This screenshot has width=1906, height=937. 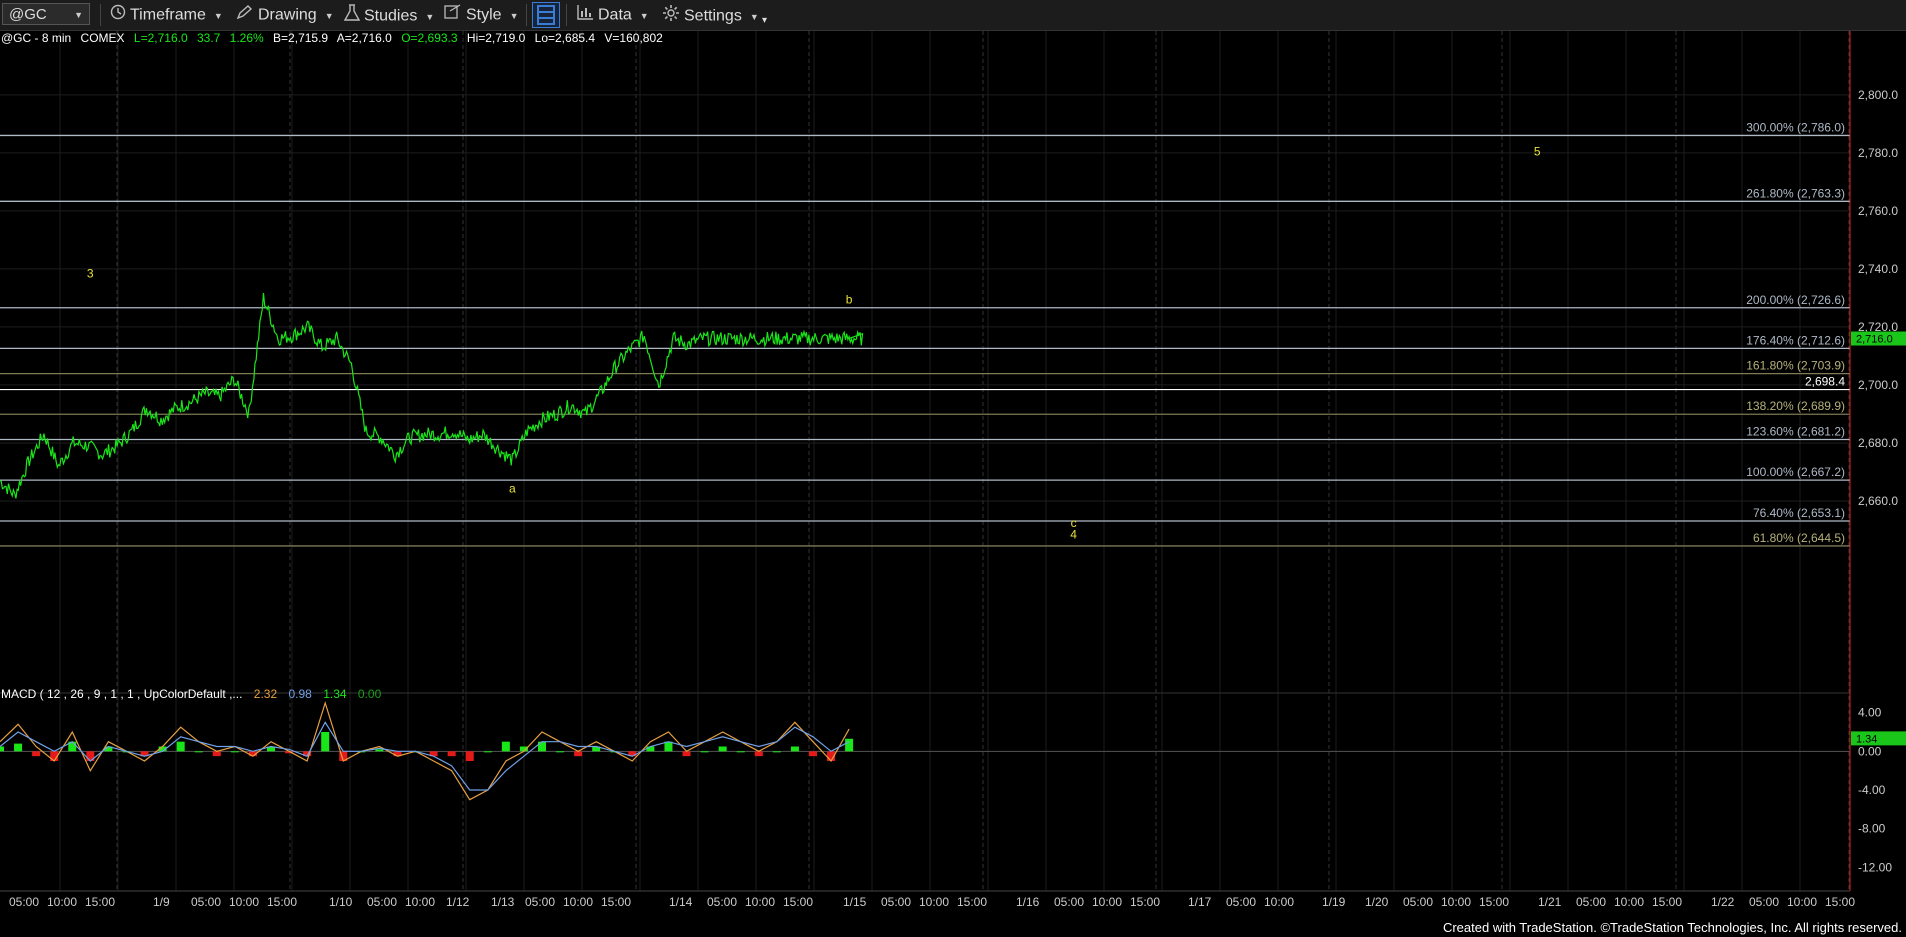 I want to click on layout-icon, so click(x=546, y=15).